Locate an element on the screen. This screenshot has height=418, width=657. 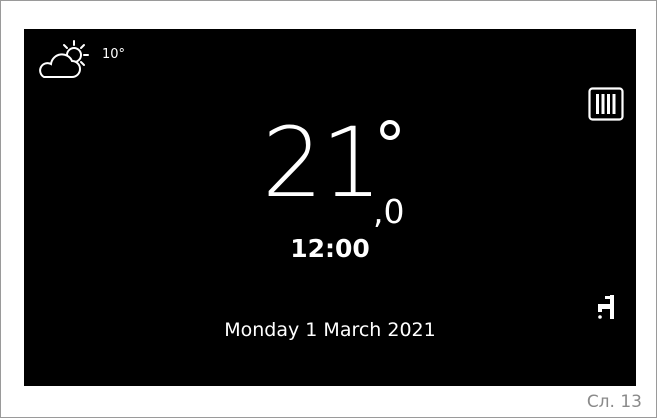
room-temperature-decimal: ,0 is located at coordinates (389, 211).